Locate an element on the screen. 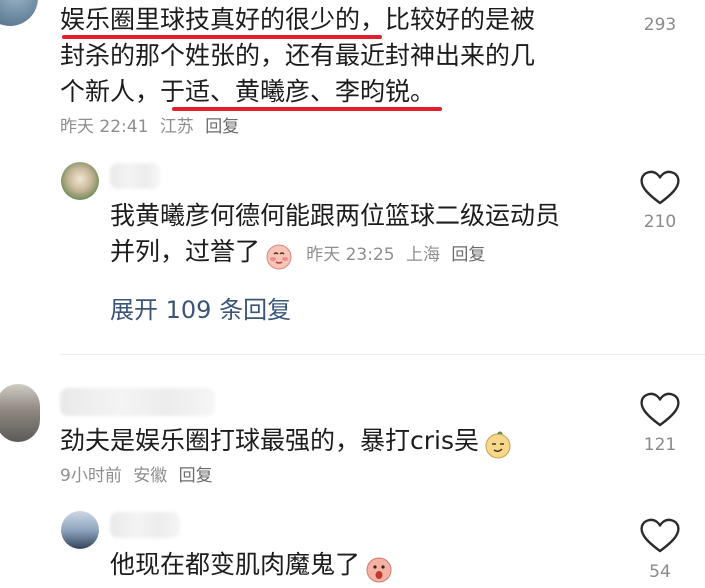 The image size is (705, 588). shocked-face-emoji is located at coordinates (379, 569).